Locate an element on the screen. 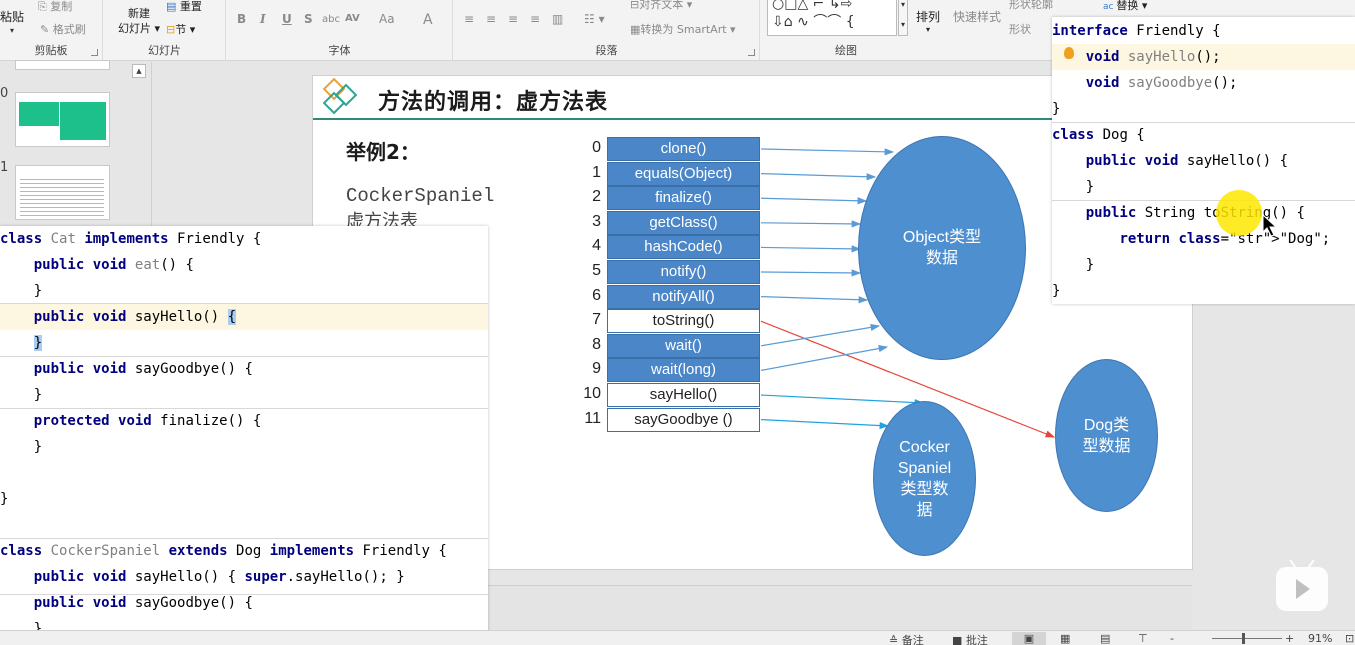 This screenshot has height=645, width=1355. code-line: class Cat implements Friendly { is located at coordinates (244, 239).